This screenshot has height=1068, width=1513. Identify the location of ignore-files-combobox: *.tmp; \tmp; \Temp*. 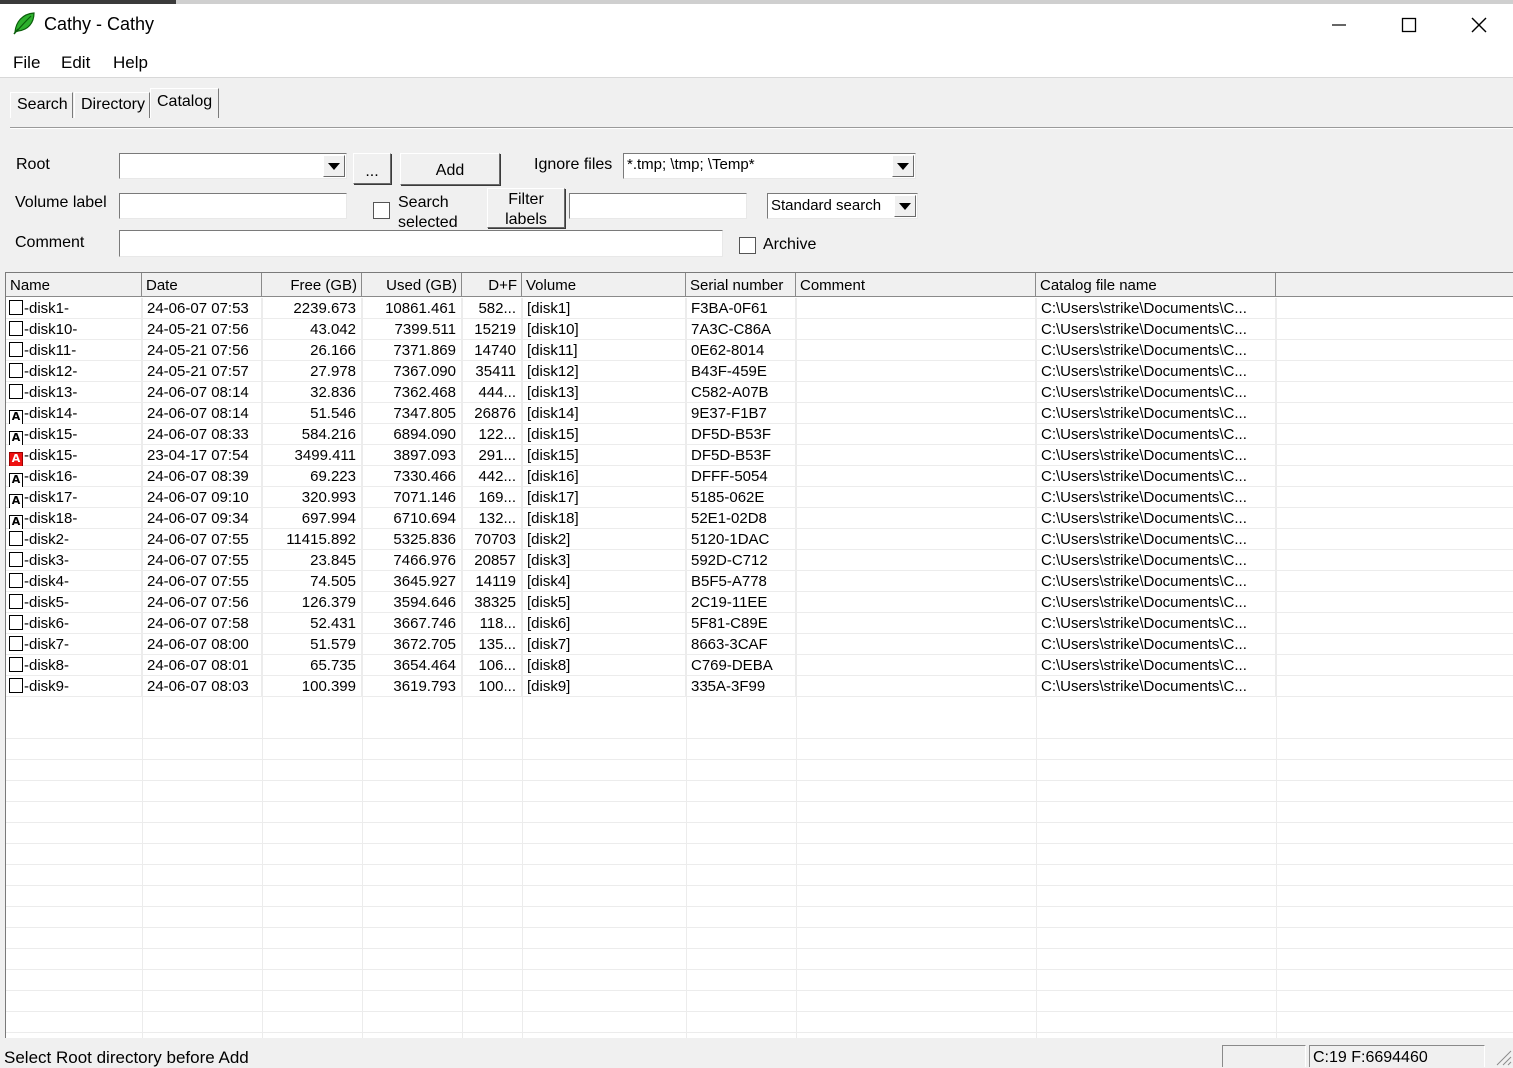
(769, 166).